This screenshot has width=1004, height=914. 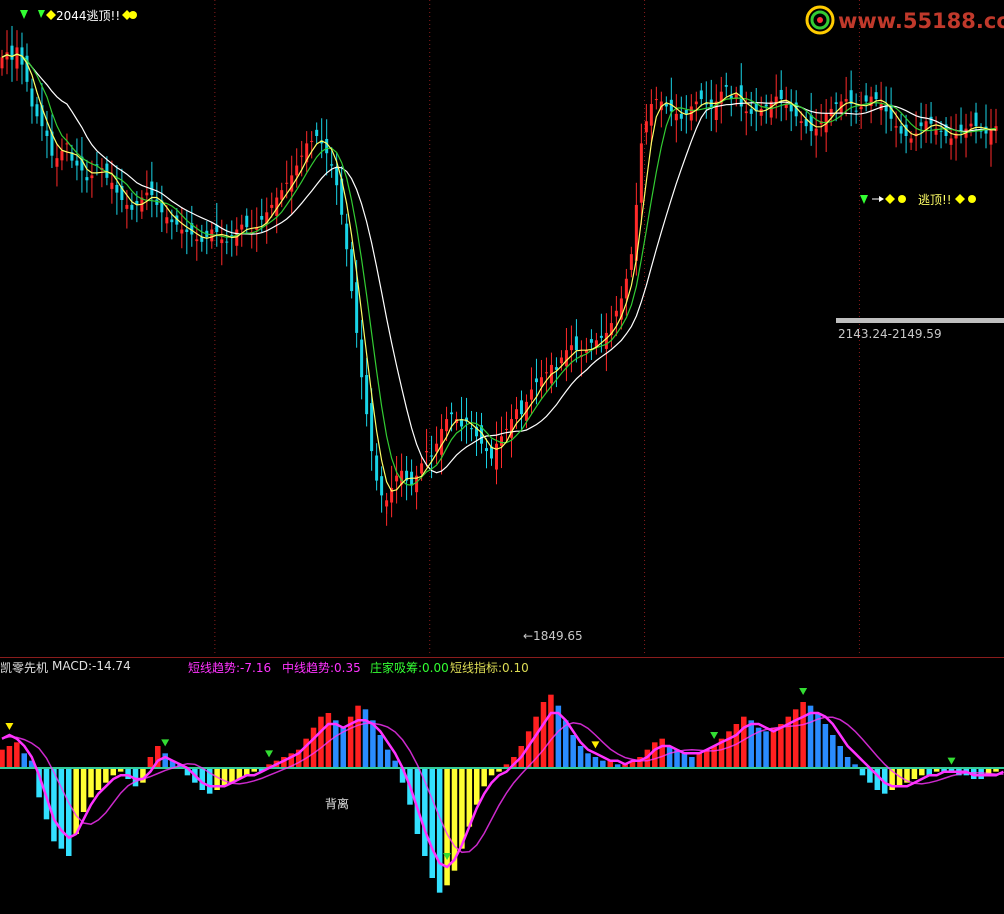 What do you see at coordinates (337, 804) in the screenshot?
I see `divergence-label: 背离` at bounding box center [337, 804].